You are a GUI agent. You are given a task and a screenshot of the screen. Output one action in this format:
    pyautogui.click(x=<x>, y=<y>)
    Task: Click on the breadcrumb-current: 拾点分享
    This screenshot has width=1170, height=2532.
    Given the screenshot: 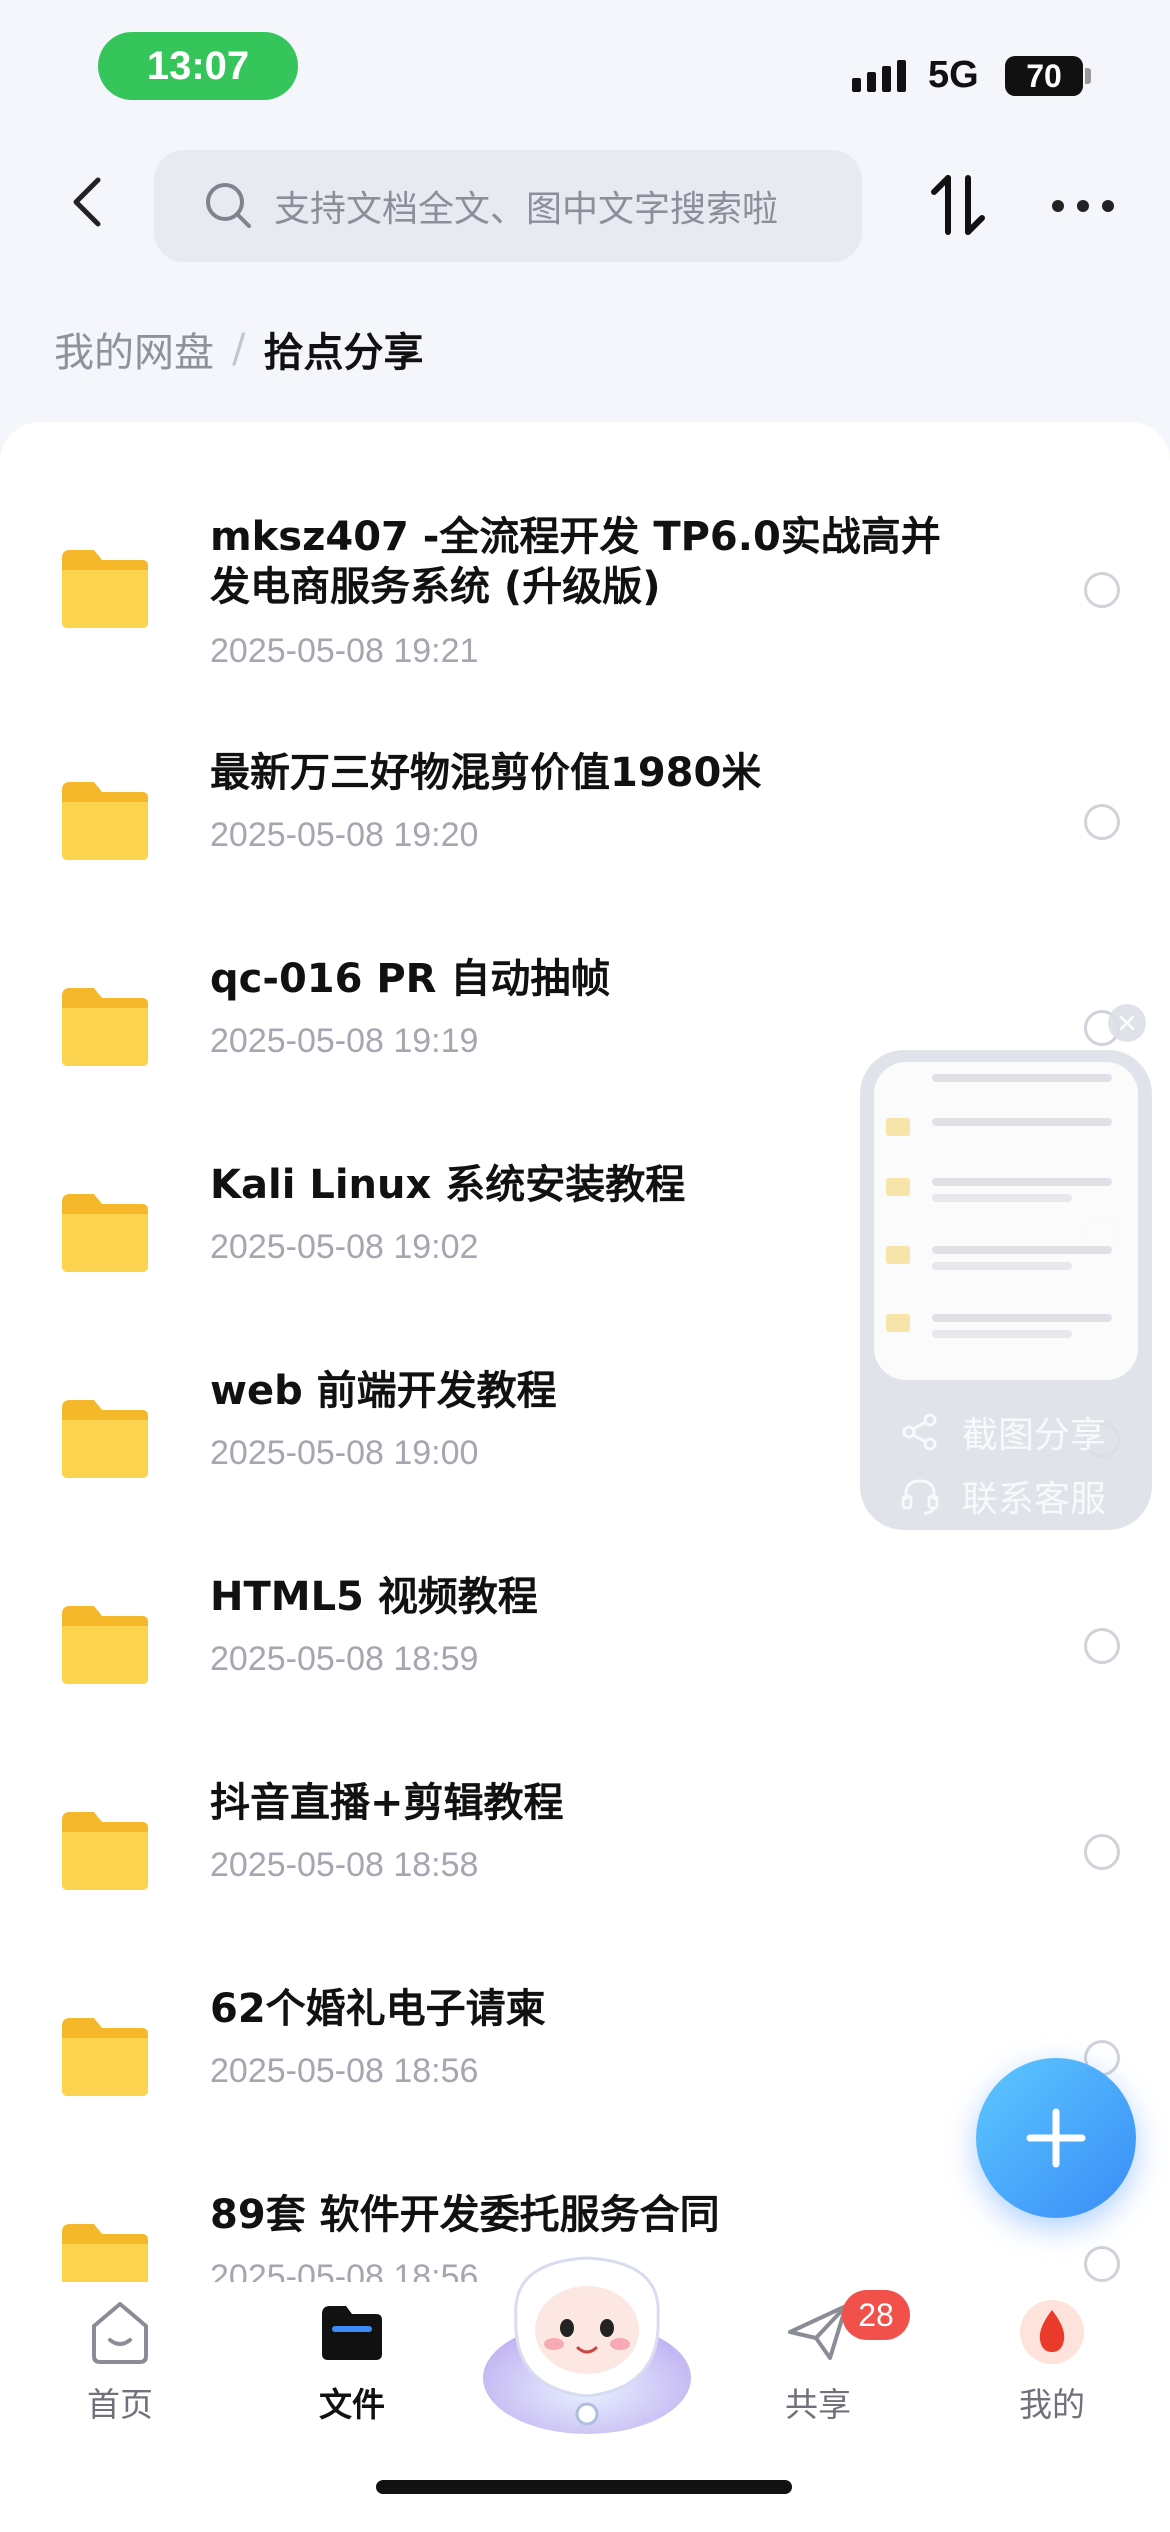 What is the action you would take?
    pyautogui.click(x=343, y=353)
    